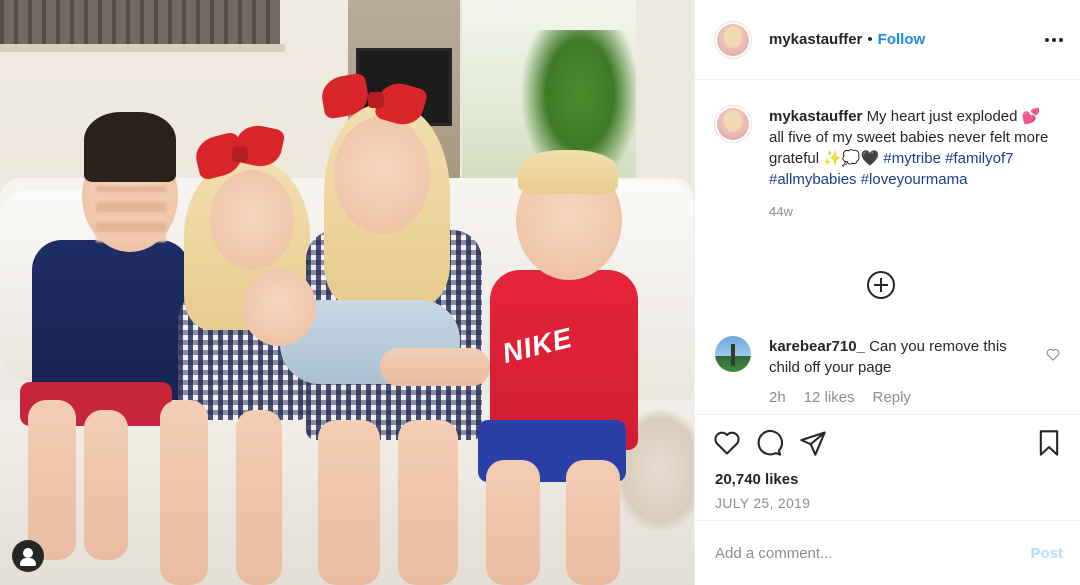 The width and height of the screenshot is (1080, 585). I want to click on post-header: mykastauffer • Follow, so click(887, 40).